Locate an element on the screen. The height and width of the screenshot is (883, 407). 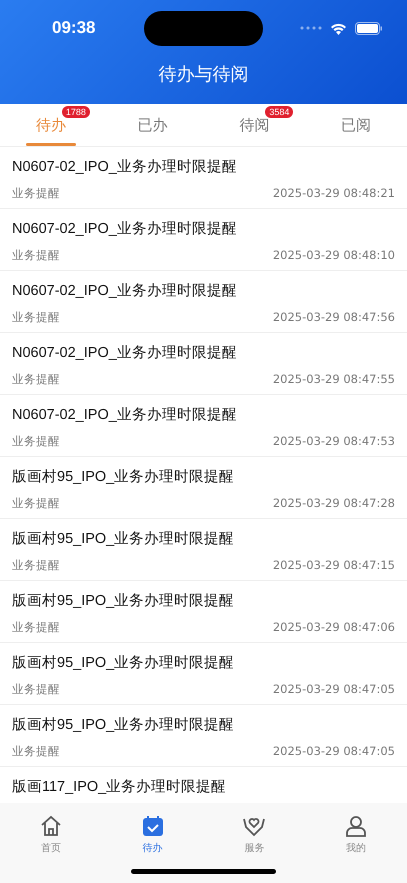
list-item: 版画村95_IPO_业务办理时限提醒 业务提醒 2025-03-29 08:47:15 is located at coordinates (203, 550).